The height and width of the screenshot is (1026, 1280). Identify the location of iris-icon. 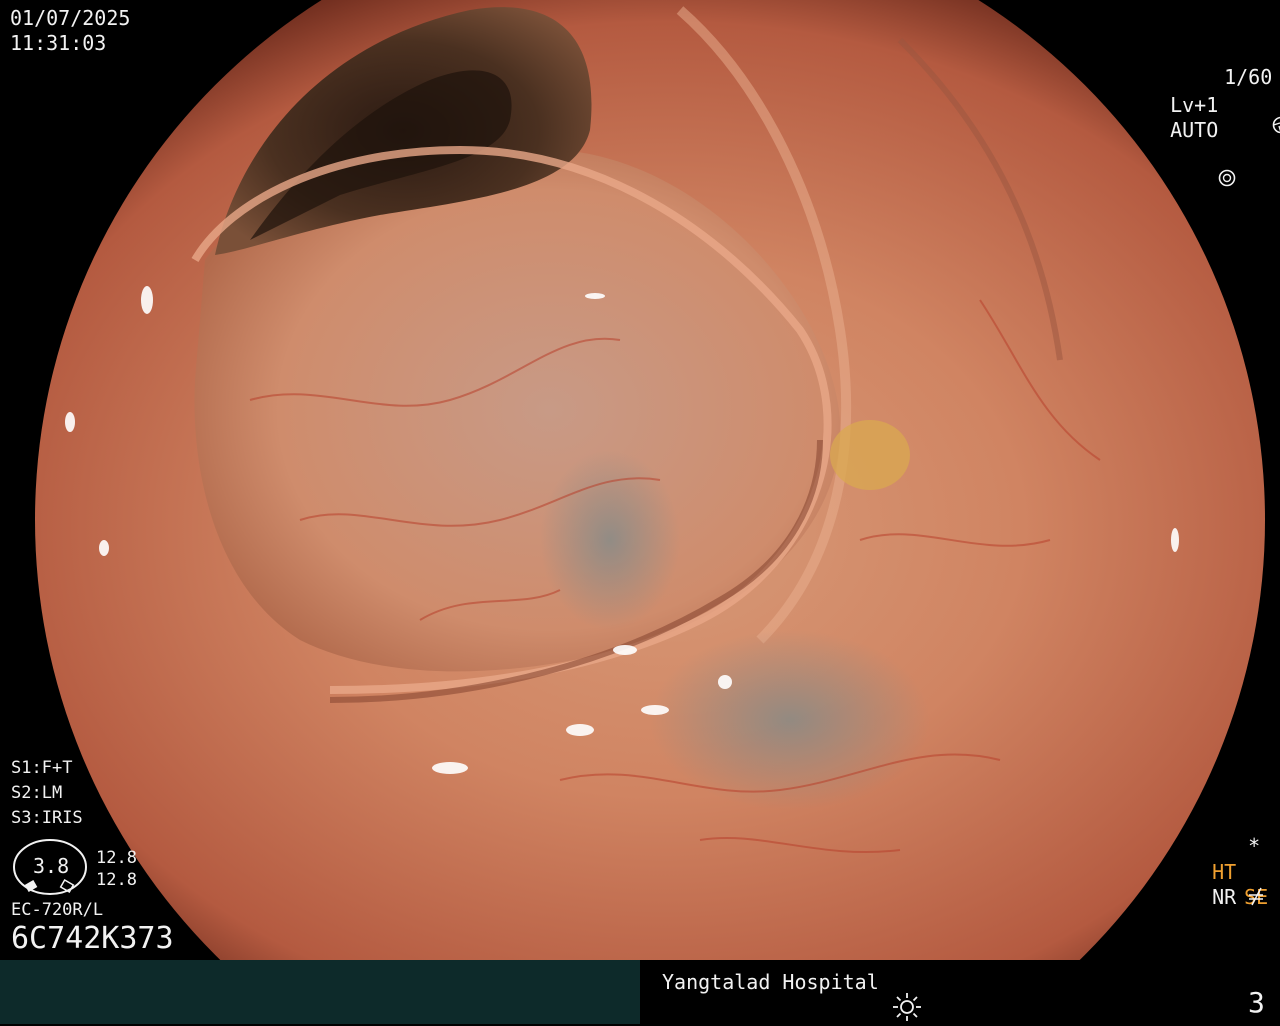
(1203, 180).